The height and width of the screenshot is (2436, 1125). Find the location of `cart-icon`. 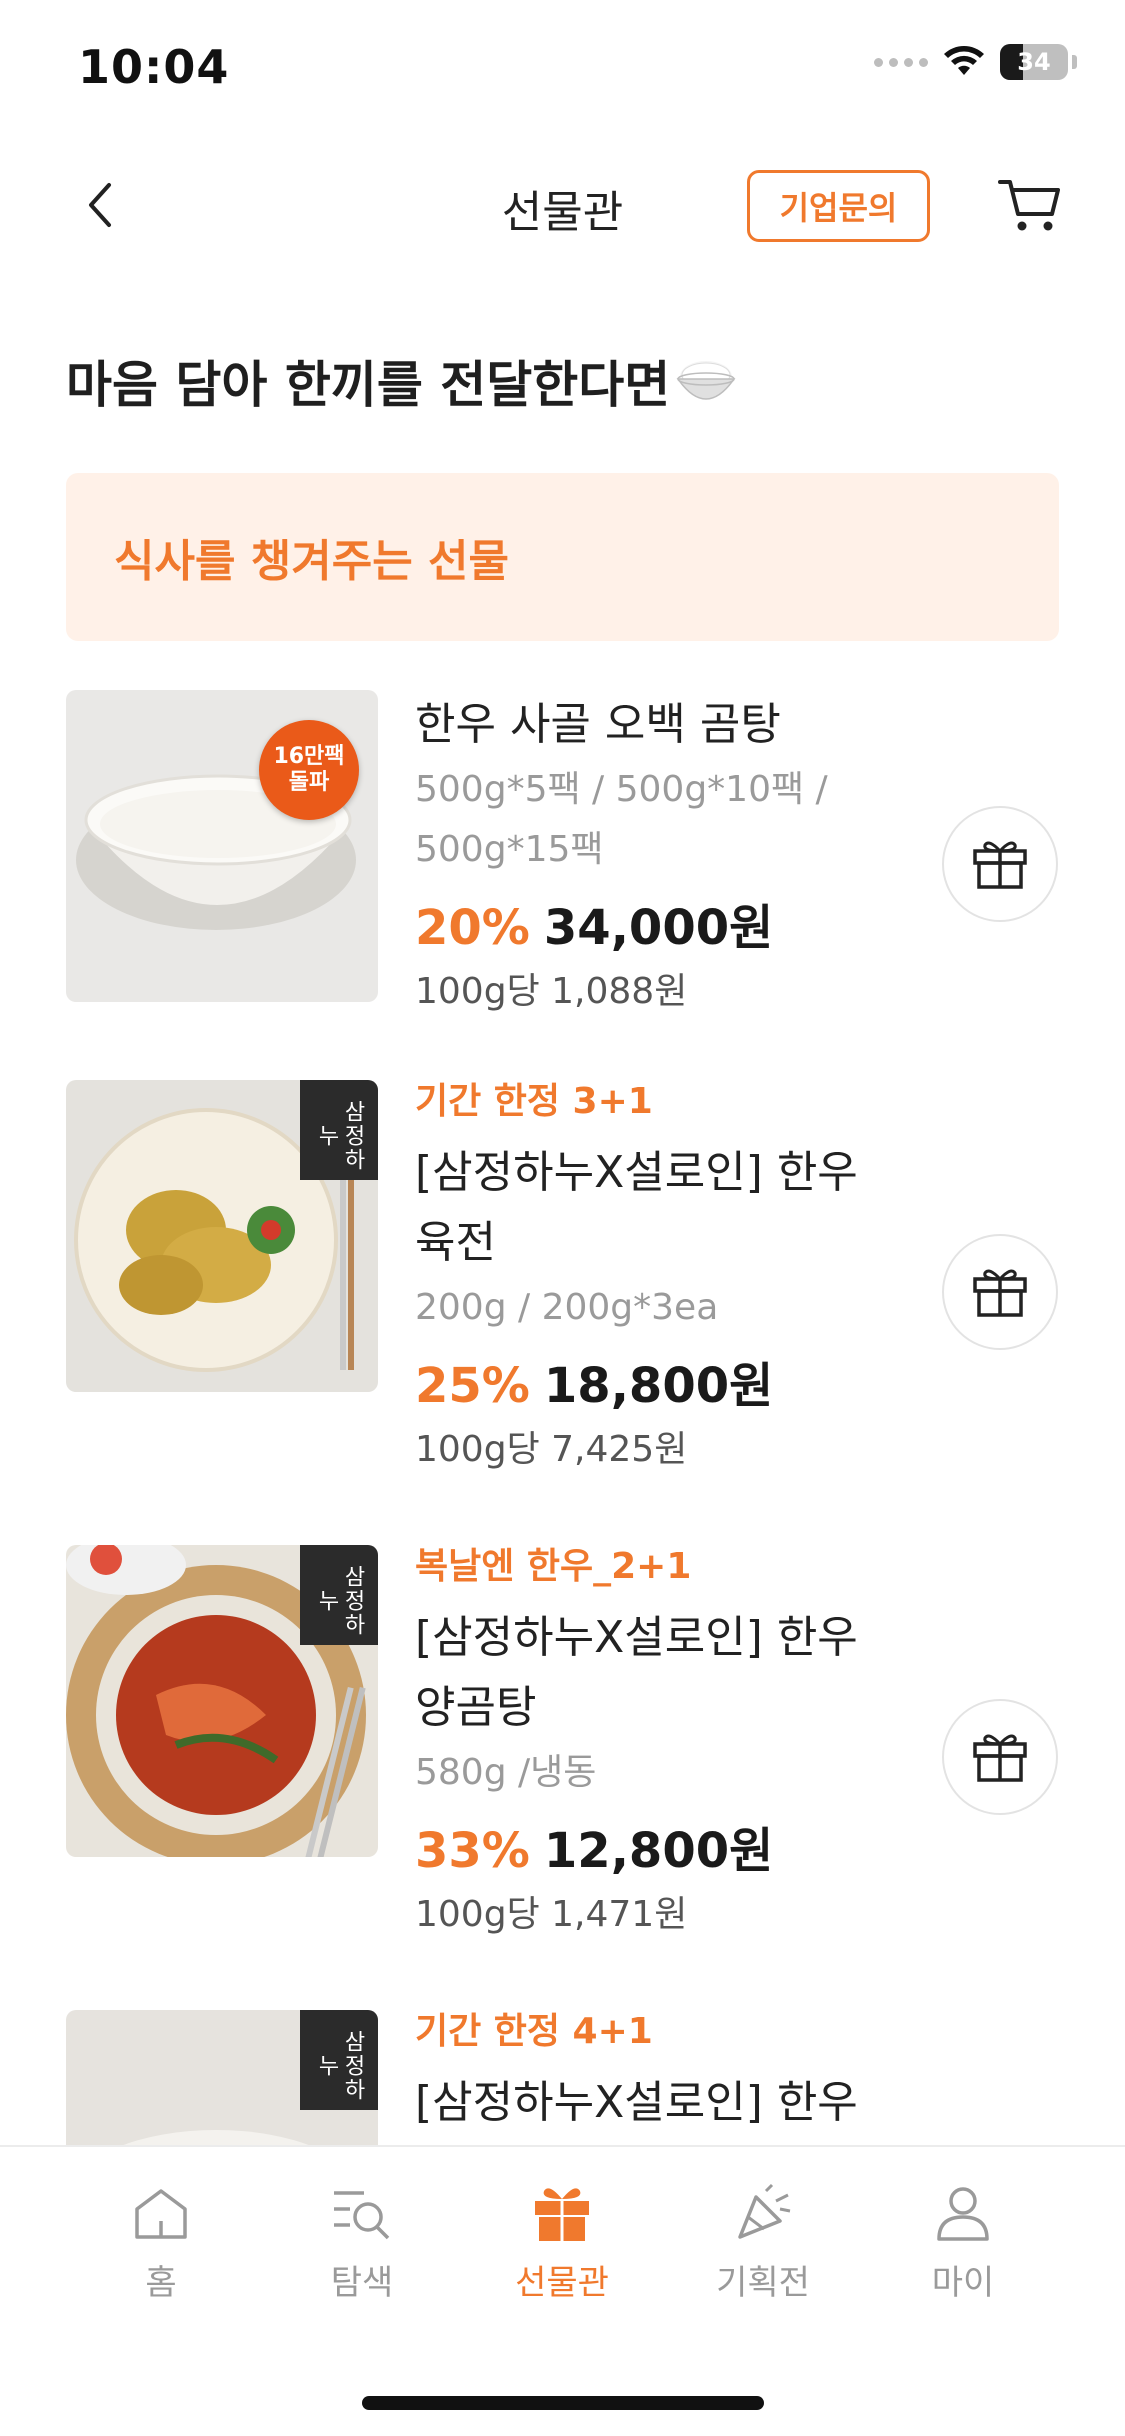

cart-icon is located at coordinates (1029, 205).